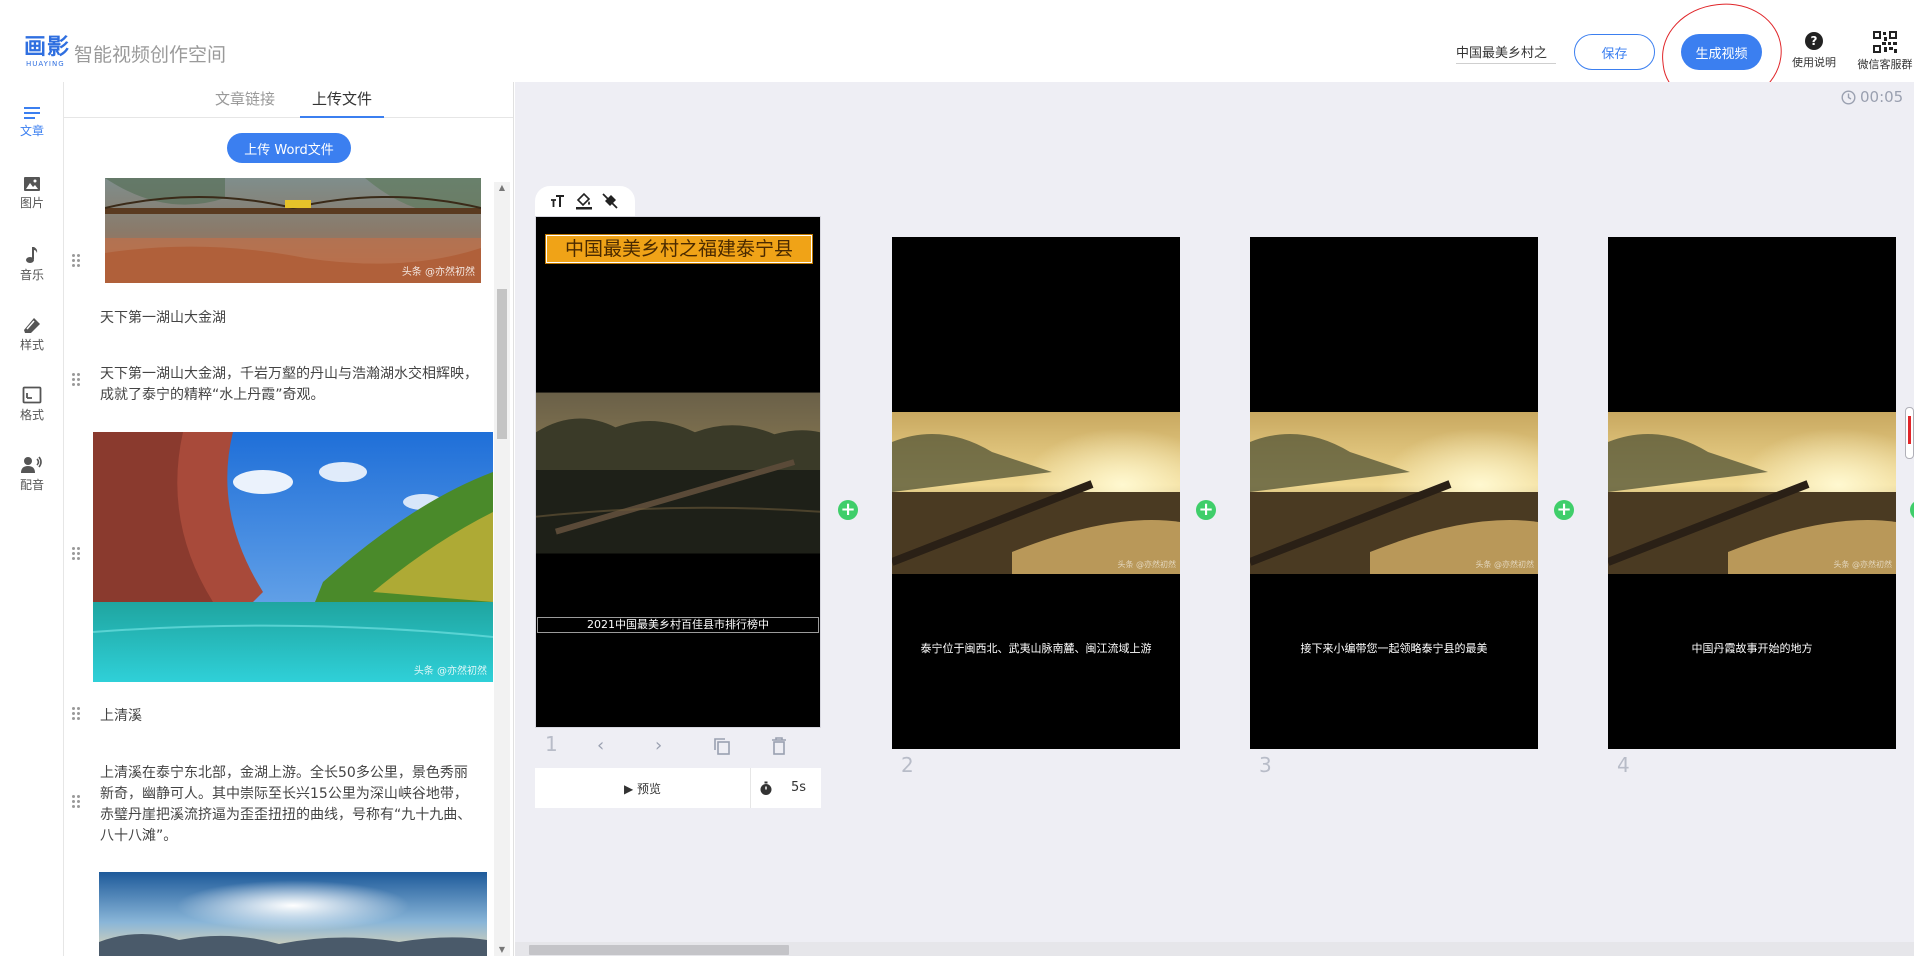  What do you see at coordinates (32, 120) in the screenshot?
I see `sidebar-item-article: 文章` at bounding box center [32, 120].